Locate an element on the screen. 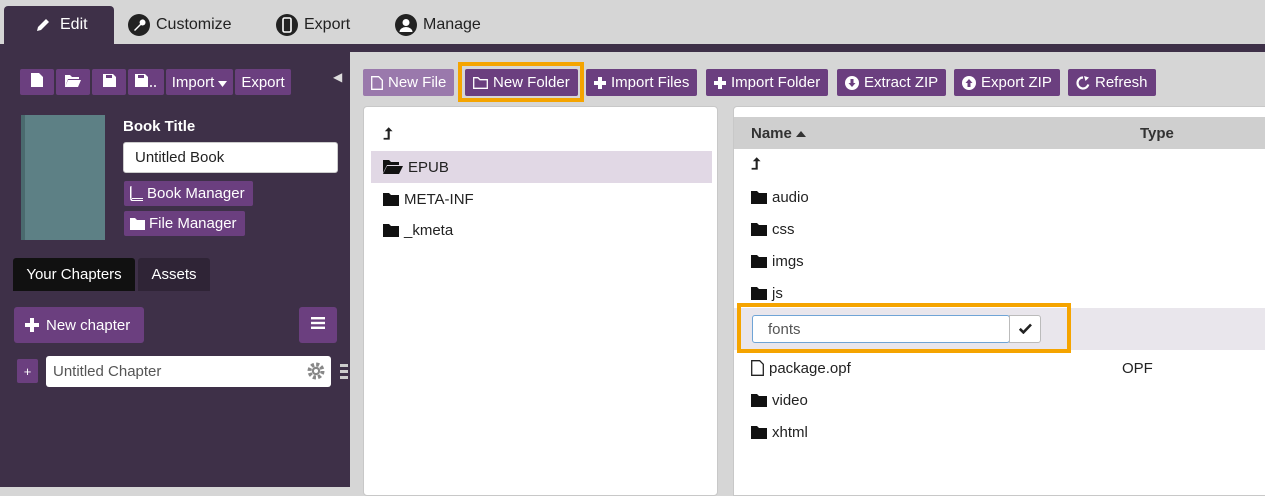 The height and width of the screenshot is (496, 1265). import-folder-label: Import Folder is located at coordinates (776, 82).